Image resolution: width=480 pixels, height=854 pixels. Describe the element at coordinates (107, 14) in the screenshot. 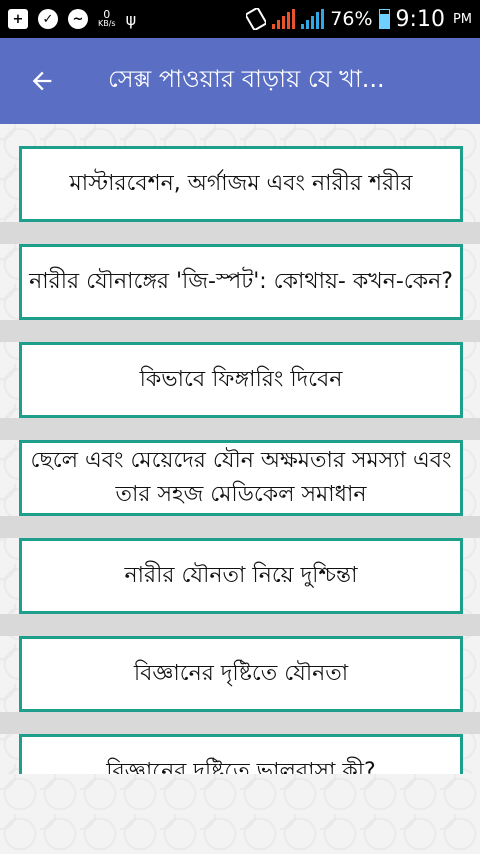

I see `net-speed-value: 0` at that location.